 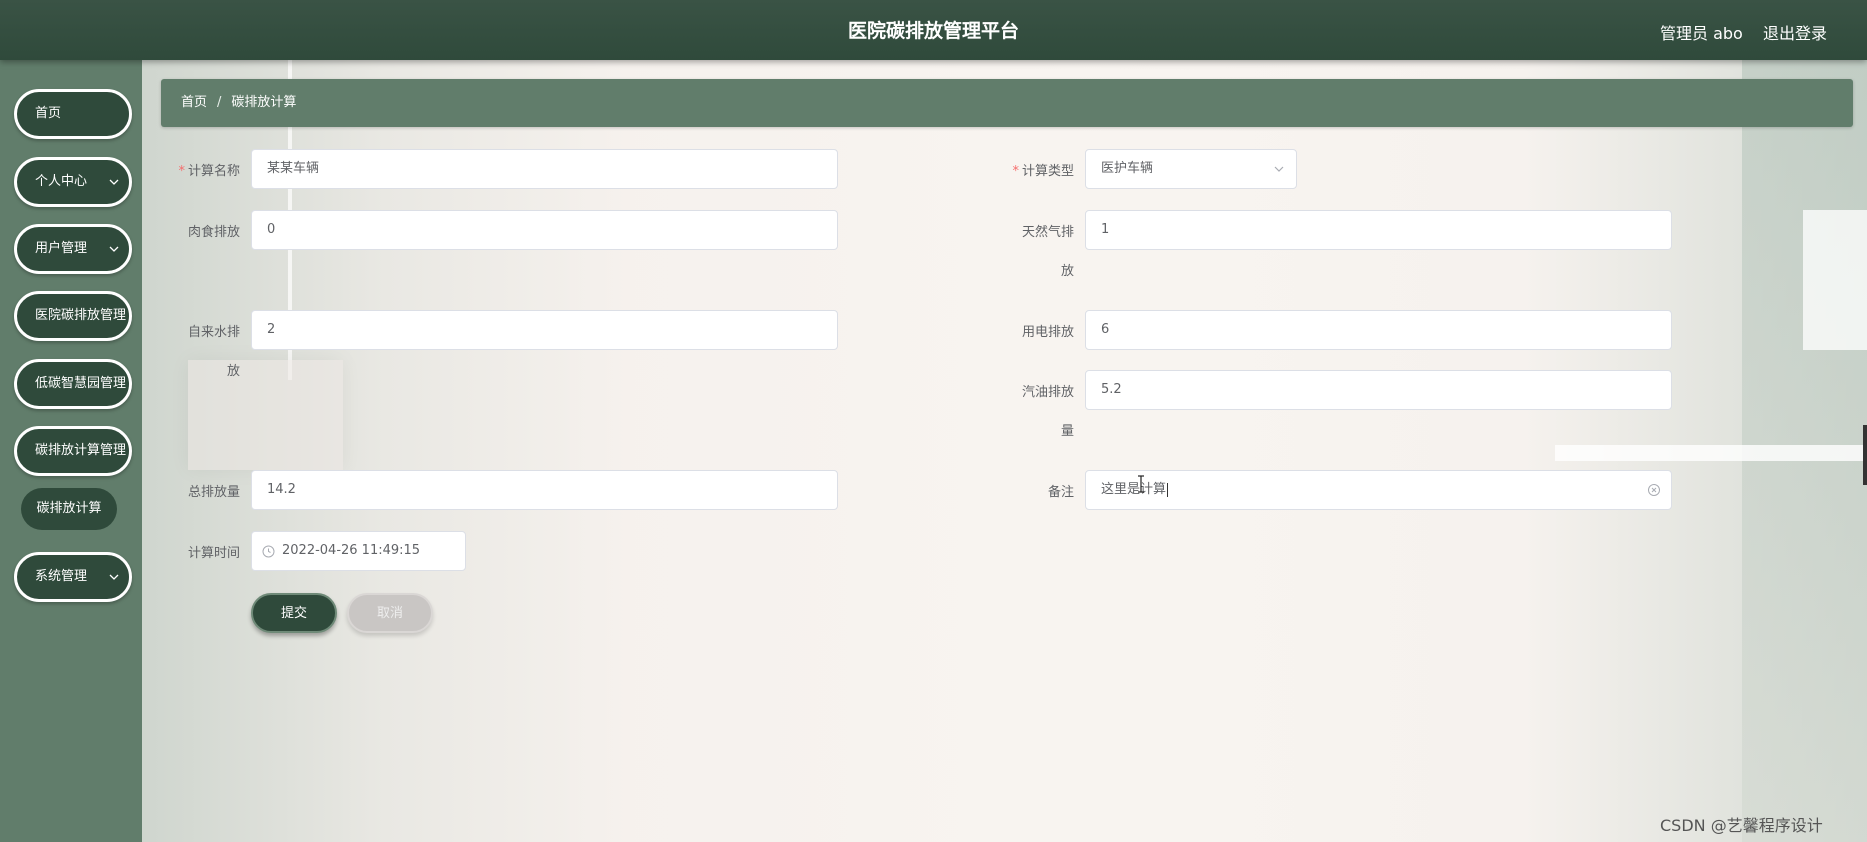 I want to click on petrol-emission-label: 汽油排放, so click(x=1047, y=392).